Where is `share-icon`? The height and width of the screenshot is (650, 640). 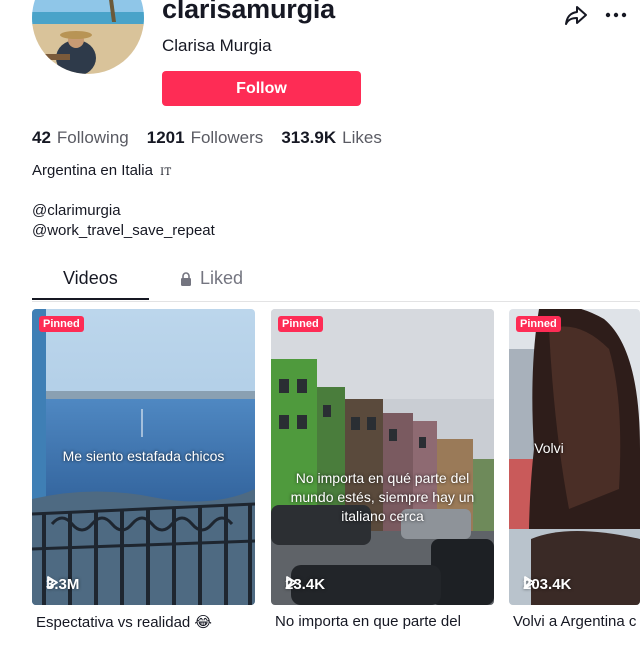
share-icon is located at coordinates (576, 15).